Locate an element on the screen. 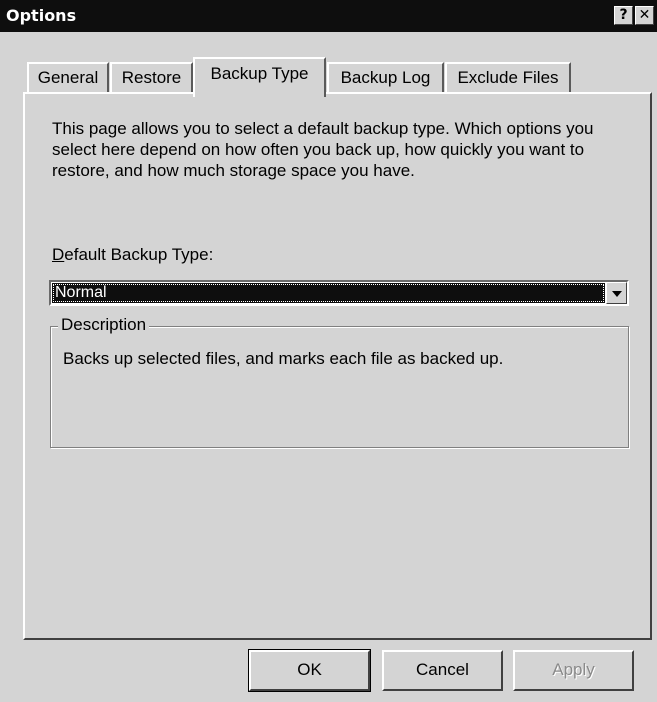 The image size is (657, 702). tab-backup-log: Backup Log is located at coordinates (385, 77).